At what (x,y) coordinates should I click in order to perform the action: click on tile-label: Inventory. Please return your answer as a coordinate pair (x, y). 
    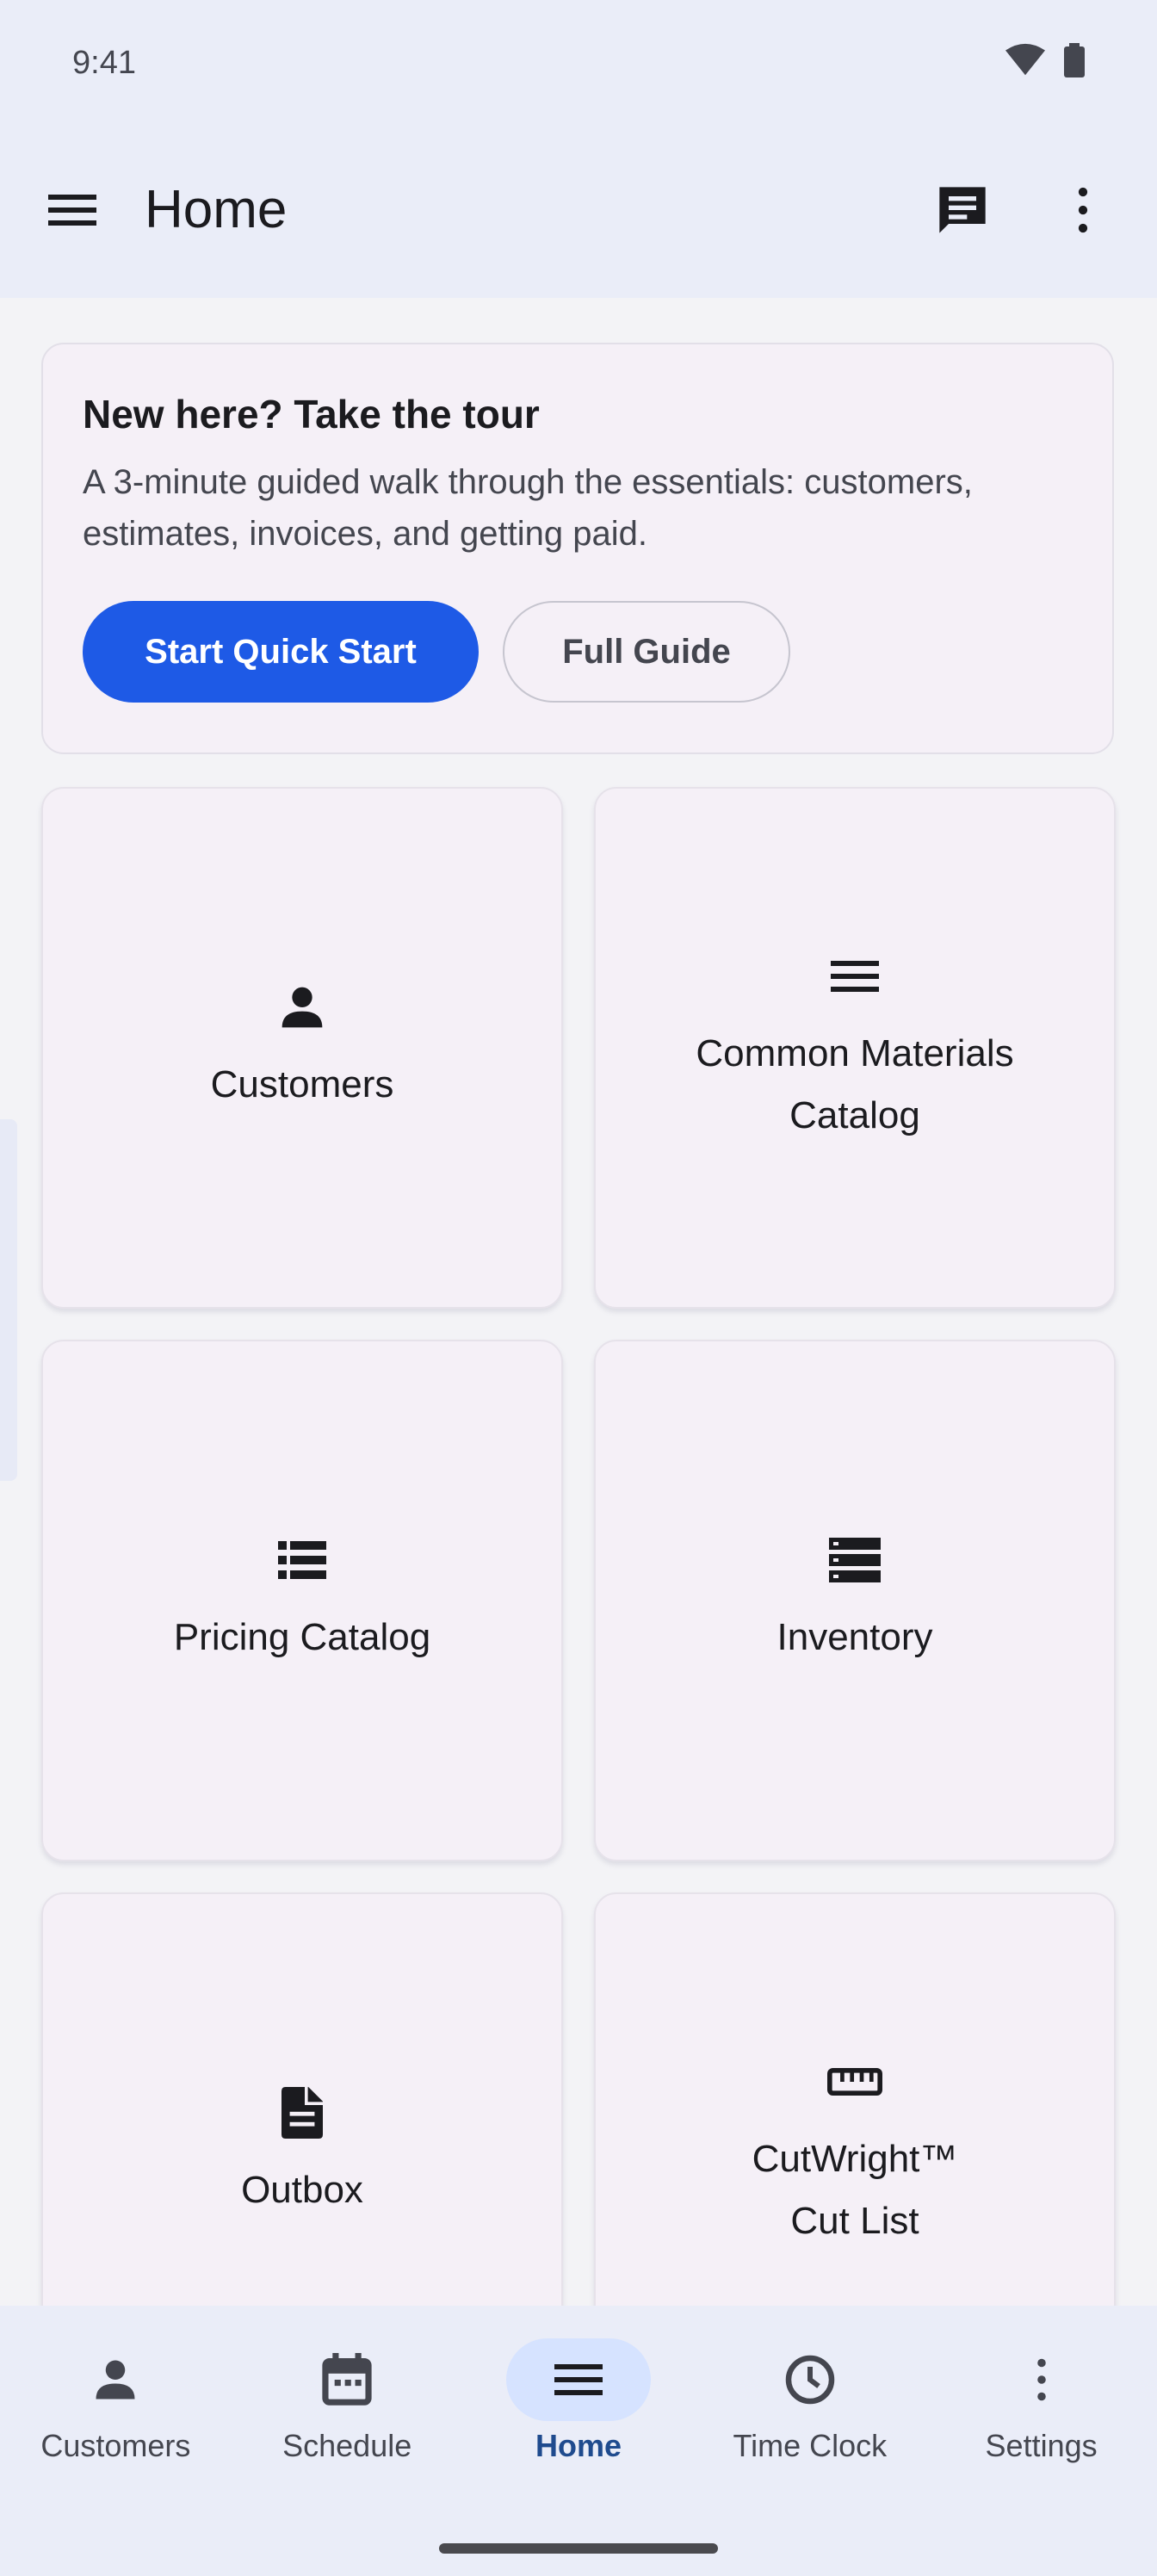
    Looking at the image, I should click on (855, 1637).